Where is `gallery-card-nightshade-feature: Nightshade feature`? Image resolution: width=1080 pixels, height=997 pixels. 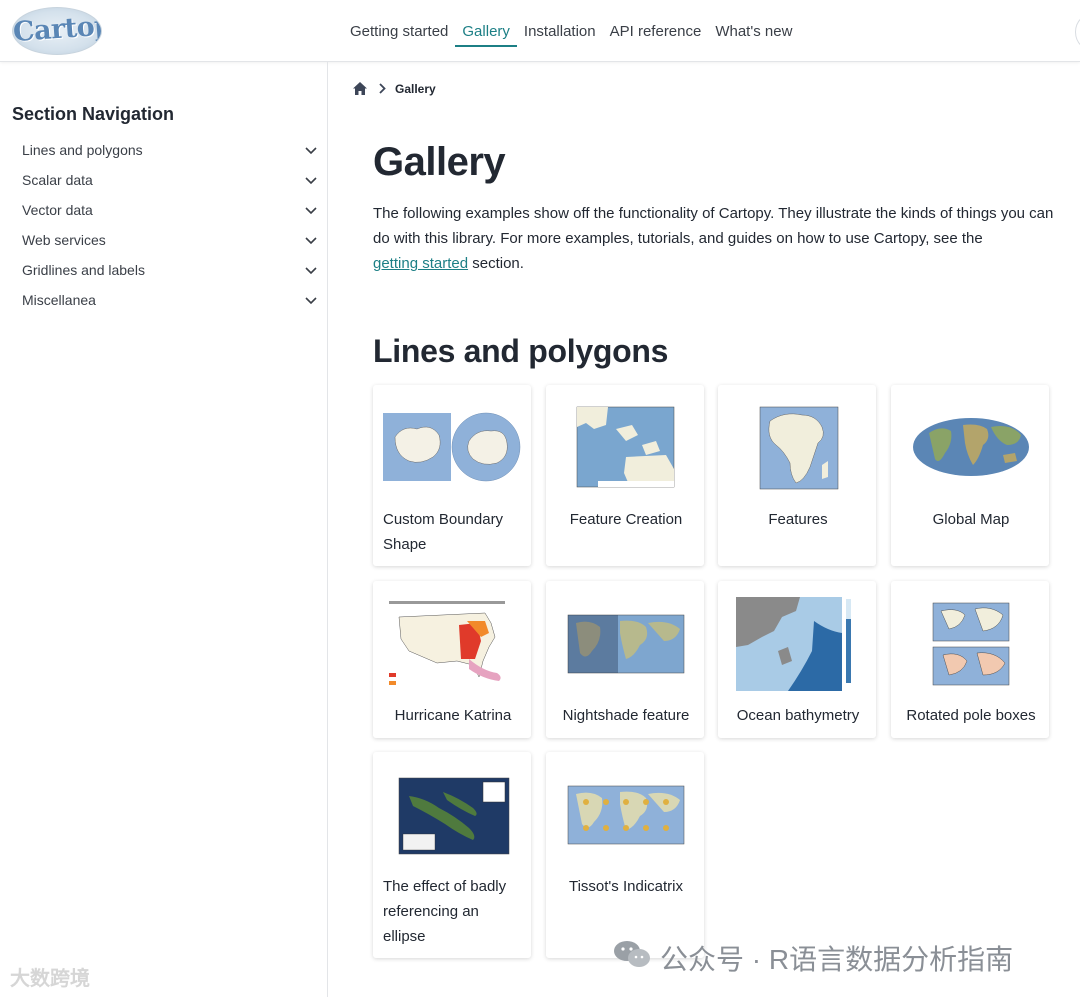
gallery-card-nightshade-feature: Nightshade feature is located at coordinates (625, 659).